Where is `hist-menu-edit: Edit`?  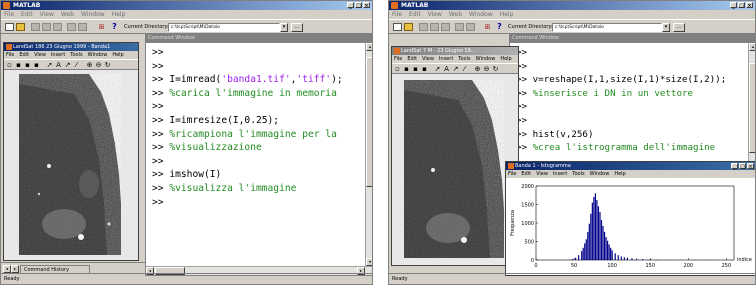
hist-menu-edit: Edit is located at coordinates (526, 174).